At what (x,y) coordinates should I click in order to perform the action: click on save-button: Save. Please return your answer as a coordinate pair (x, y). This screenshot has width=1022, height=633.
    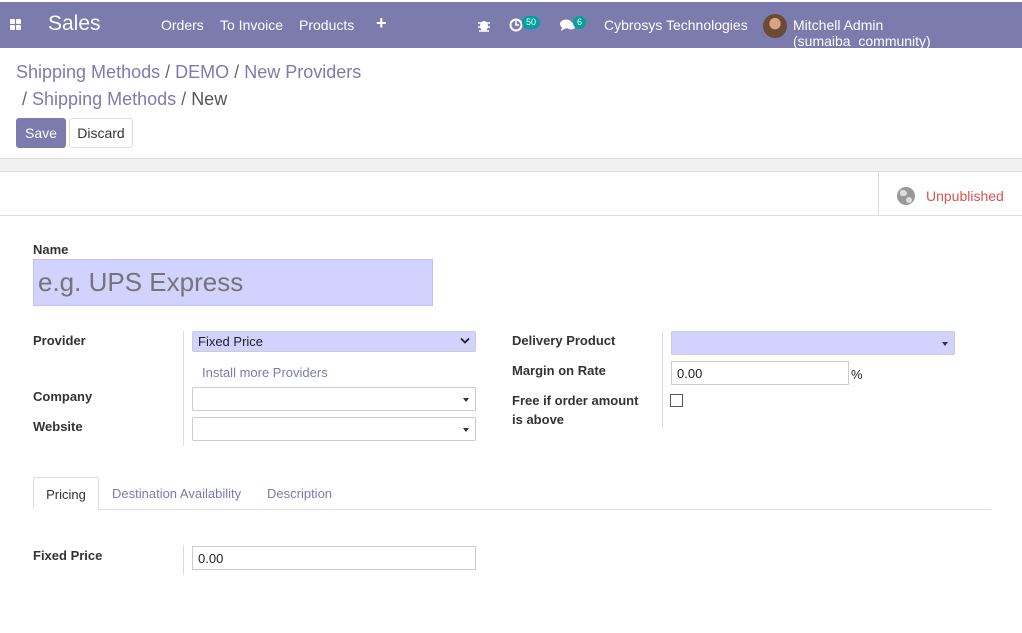
    Looking at the image, I should click on (41, 133).